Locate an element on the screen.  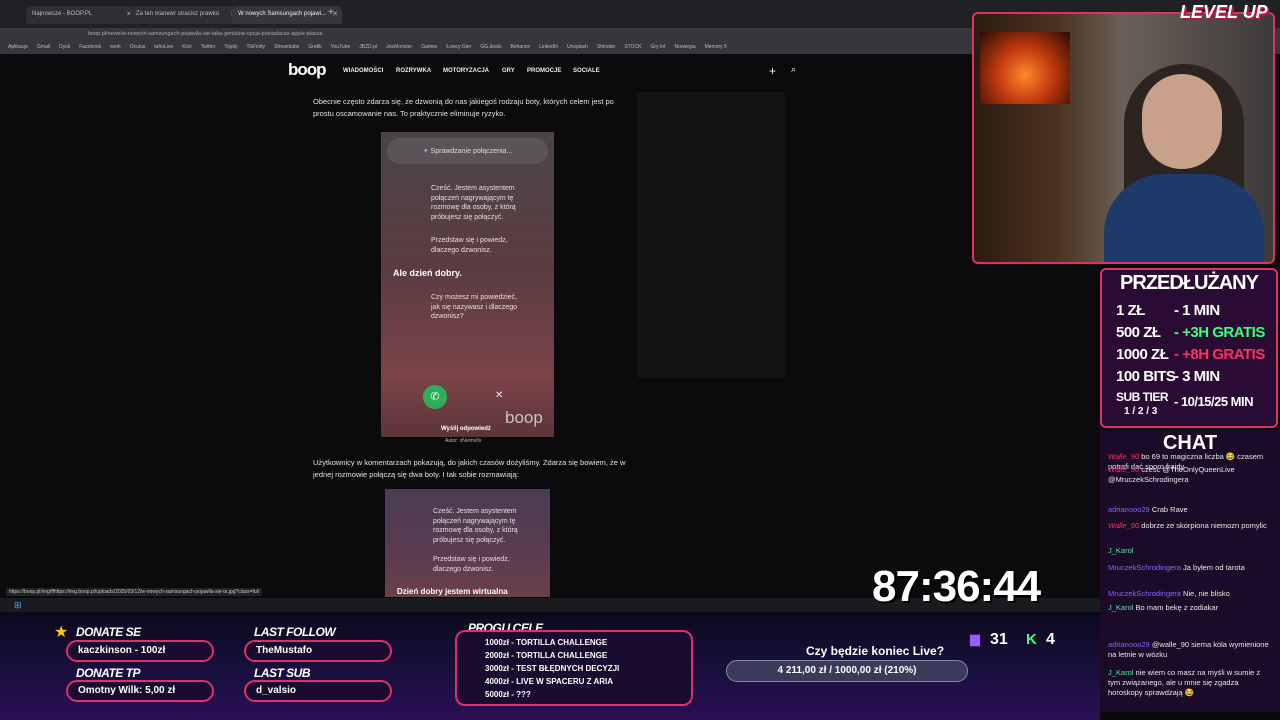
bookmark-item: Memory 5 is located at coordinates (716, 47).